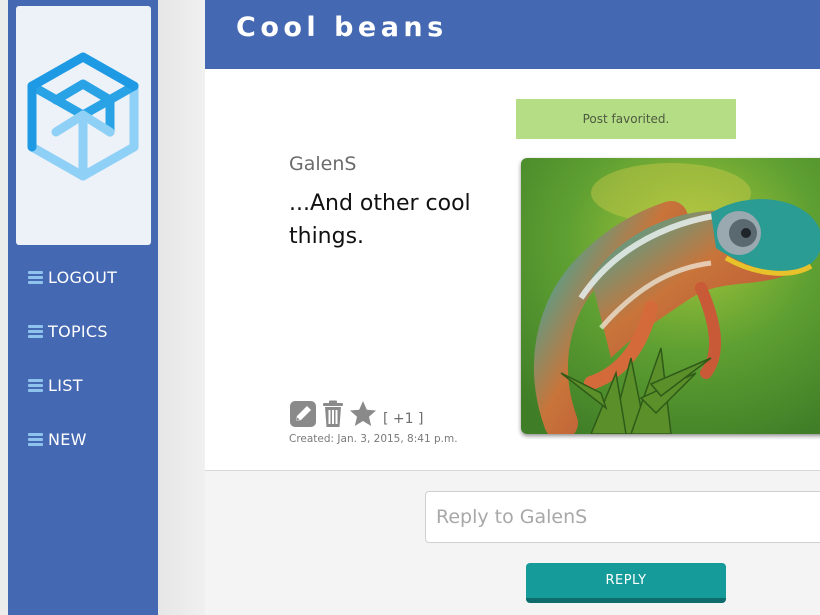 This screenshot has width=820, height=615. What do you see at coordinates (373, 439) in the screenshot?
I see `post-timestamp: Created: Jan. 3, 2015, 8:41 p.m.` at bounding box center [373, 439].